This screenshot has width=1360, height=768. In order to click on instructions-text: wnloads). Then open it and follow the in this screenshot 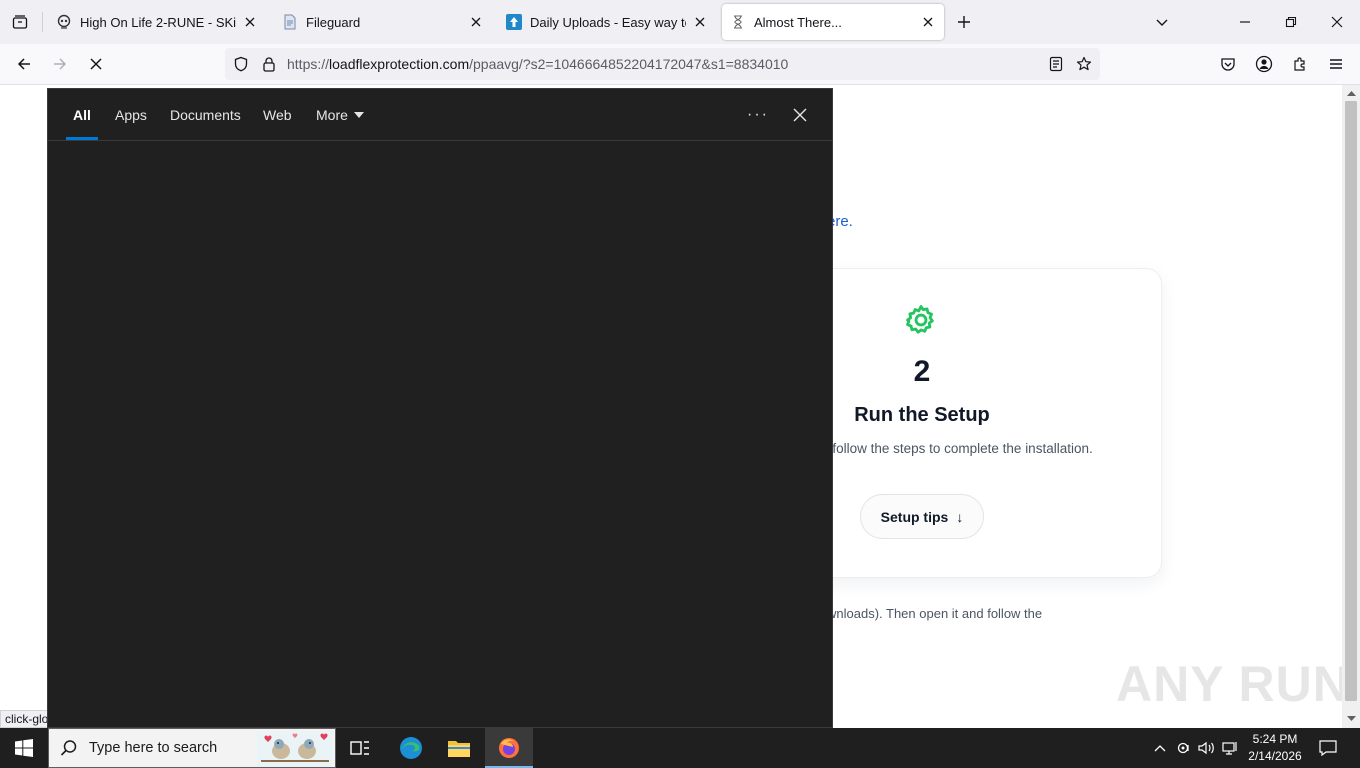, I will do `click(935, 613)`.